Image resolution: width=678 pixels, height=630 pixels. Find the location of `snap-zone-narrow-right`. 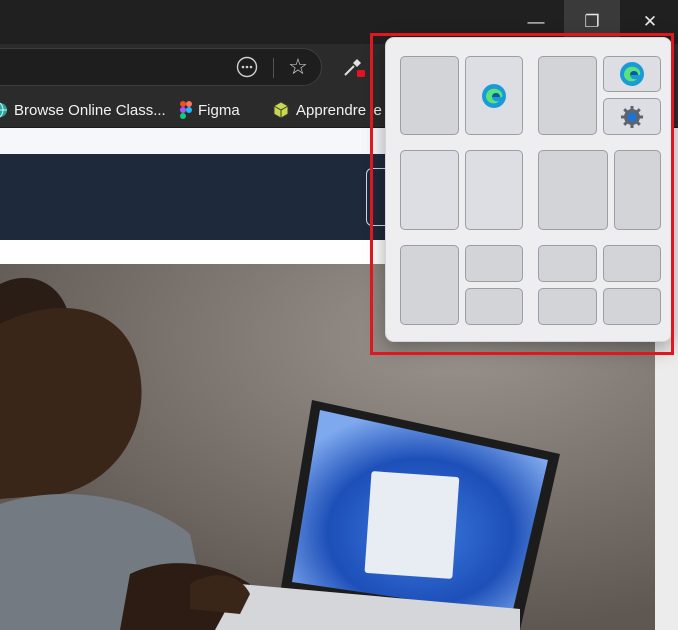

snap-zone-narrow-right is located at coordinates (637, 190).